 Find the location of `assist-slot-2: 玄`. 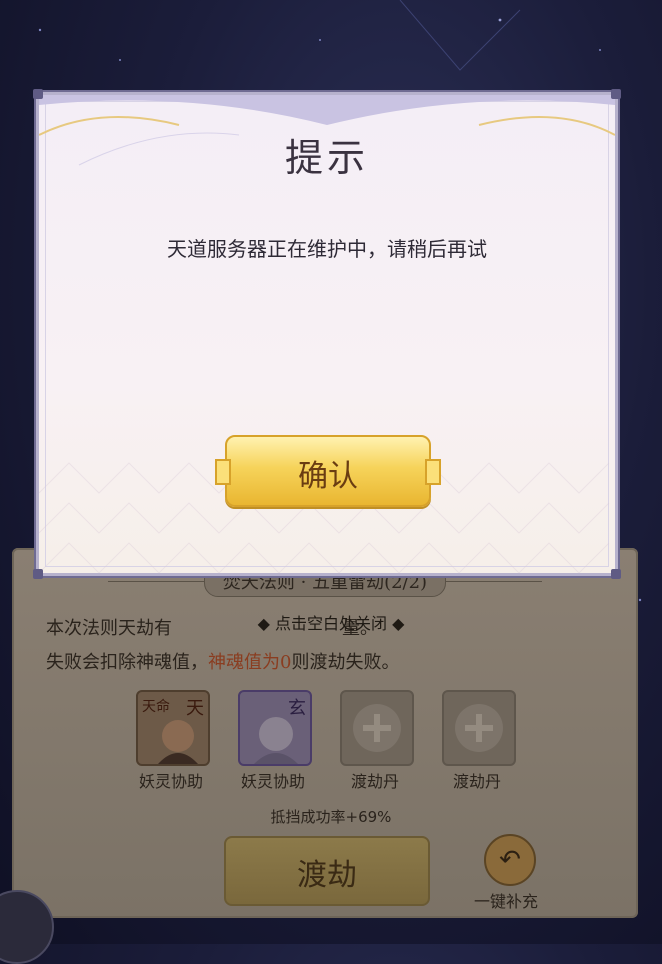

assist-slot-2: 玄 is located at coordinates (275, 728).